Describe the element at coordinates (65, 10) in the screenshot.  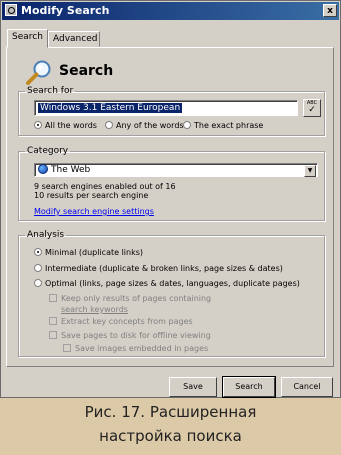
I see `window-title: Modify Search` at that location.